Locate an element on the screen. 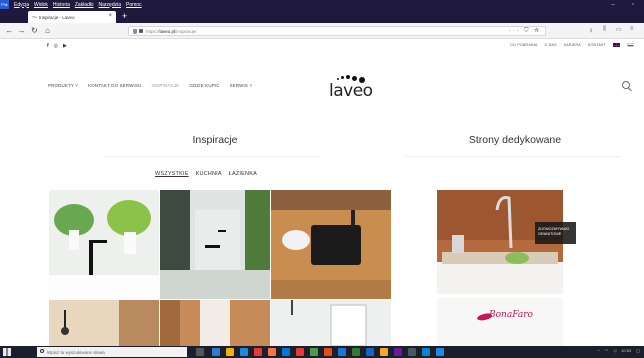 Image resolution: width=644 pixels, height=358 pixels. network-icon: ◠ is located at coordinates (607, 350).